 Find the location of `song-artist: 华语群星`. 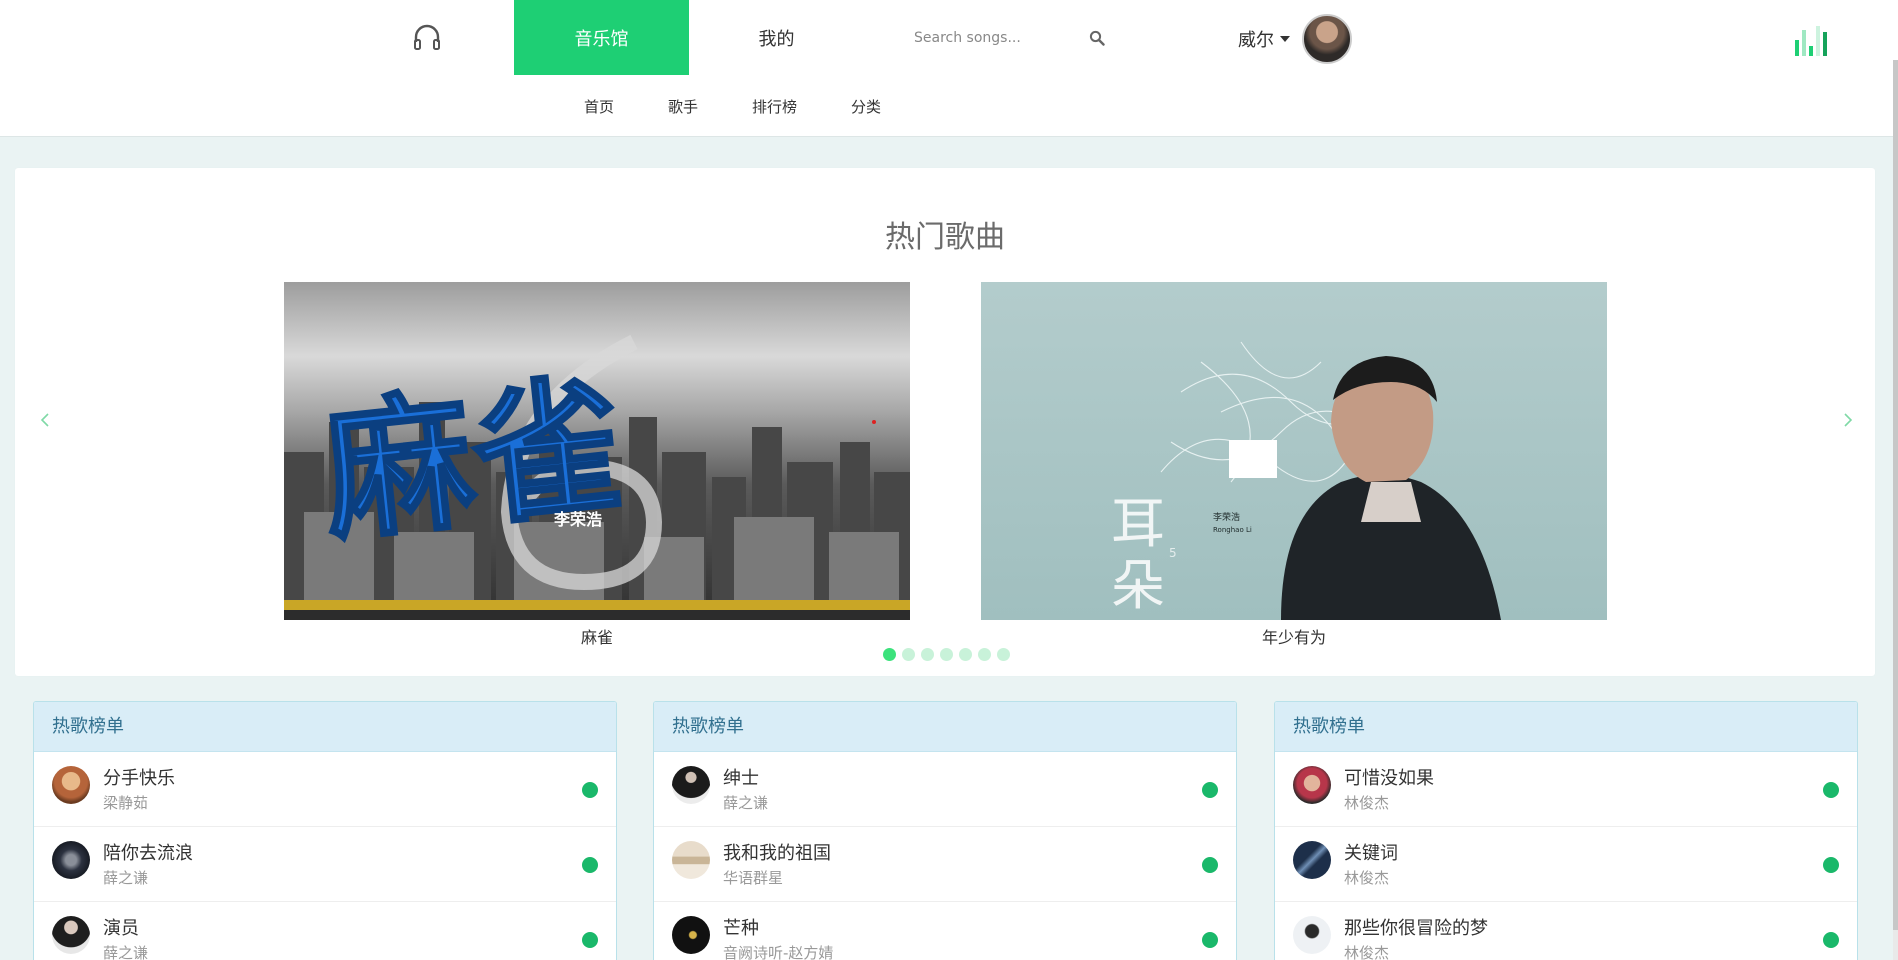

song-artist: 华语群星 is located at coordinates (753, 878).